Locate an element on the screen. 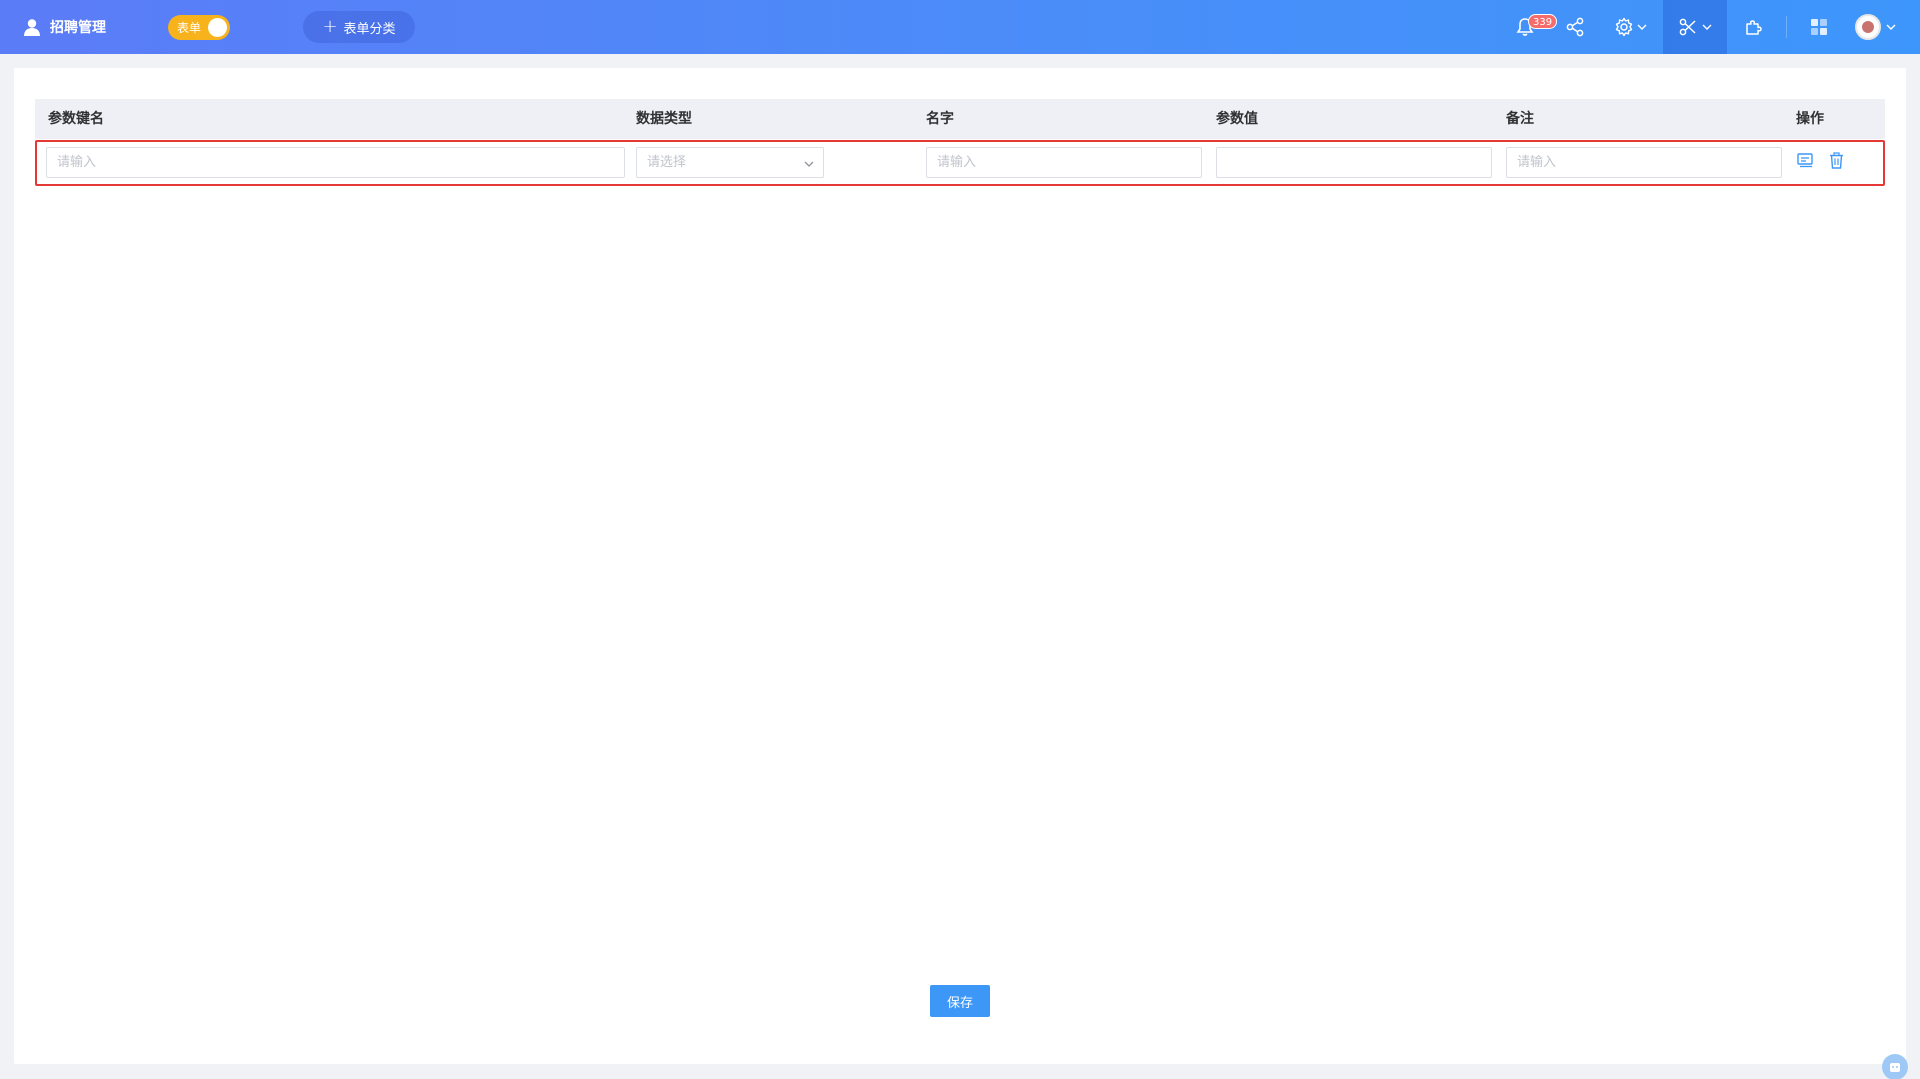  column-header-actions: 操作 is located at coordinates (1810, 119).